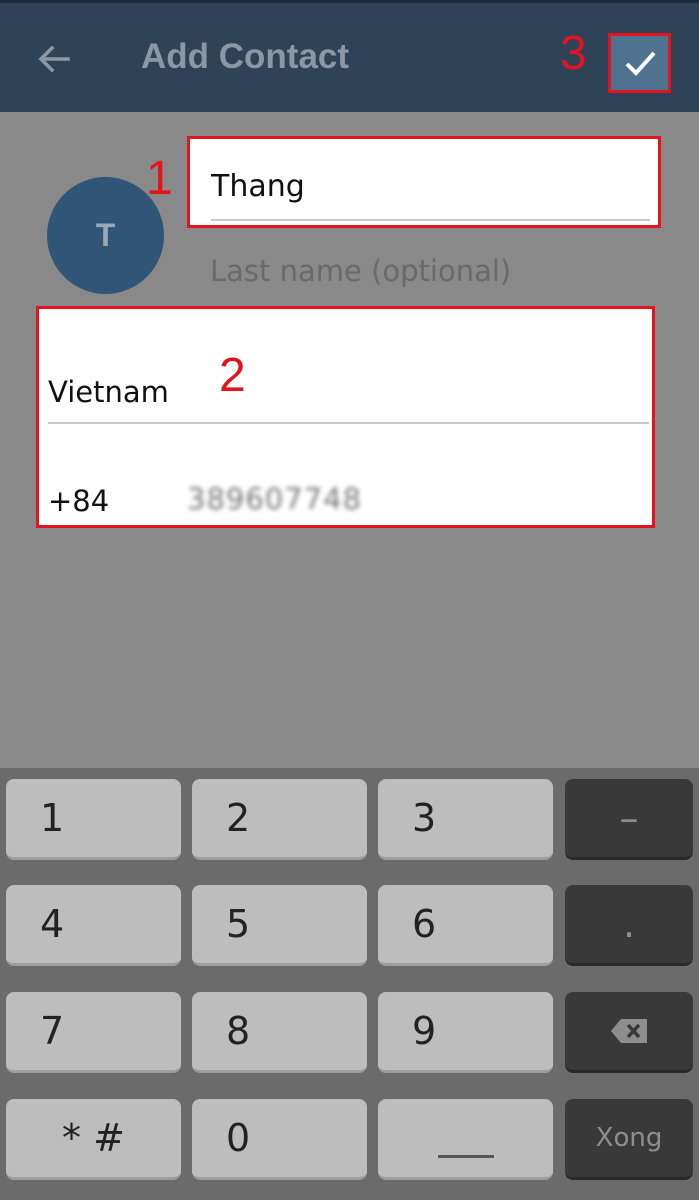 This screenshot has width=699, height=1200. What do you see at coordinates (279, 819) in the screenshot?
I see `key-2: 2` at bounding box center [279, 819].